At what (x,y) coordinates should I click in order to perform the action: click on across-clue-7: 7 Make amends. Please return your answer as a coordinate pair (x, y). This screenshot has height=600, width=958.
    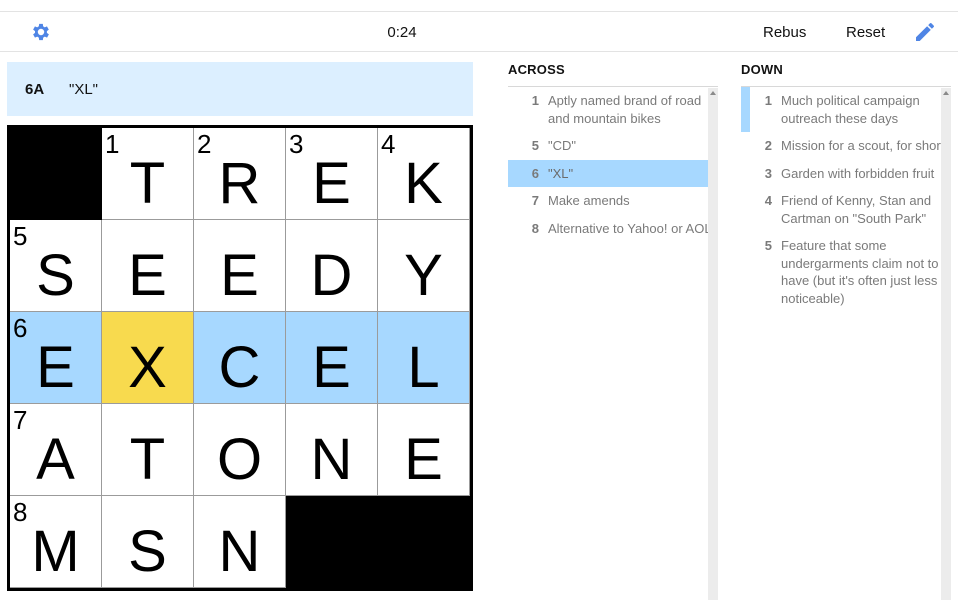
    Looking at the image, I should click on (613, 201).